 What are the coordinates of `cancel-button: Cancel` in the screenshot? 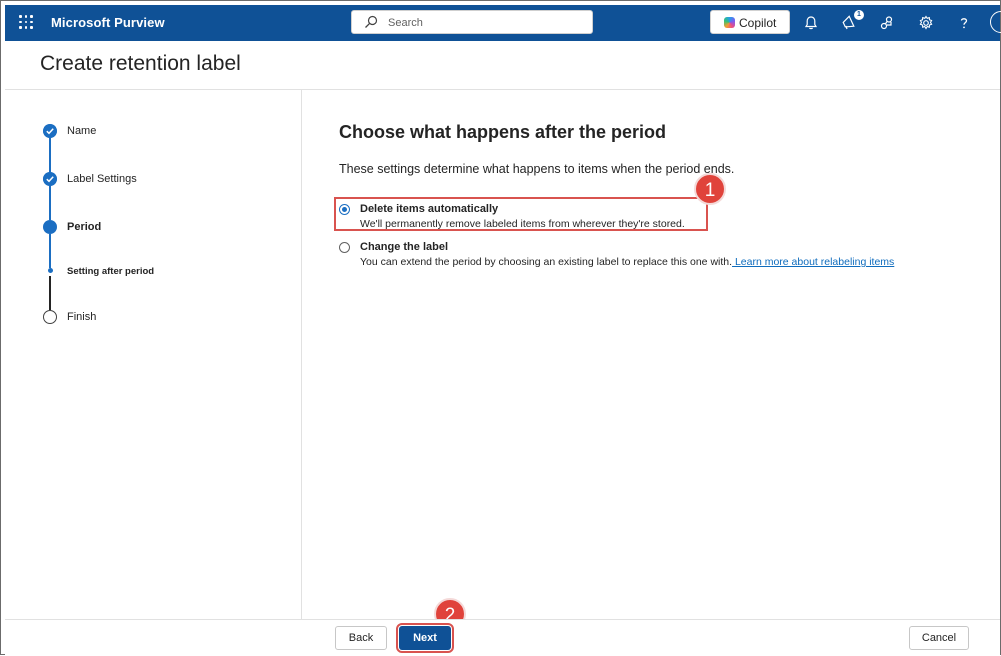 It's located at (939, 638).